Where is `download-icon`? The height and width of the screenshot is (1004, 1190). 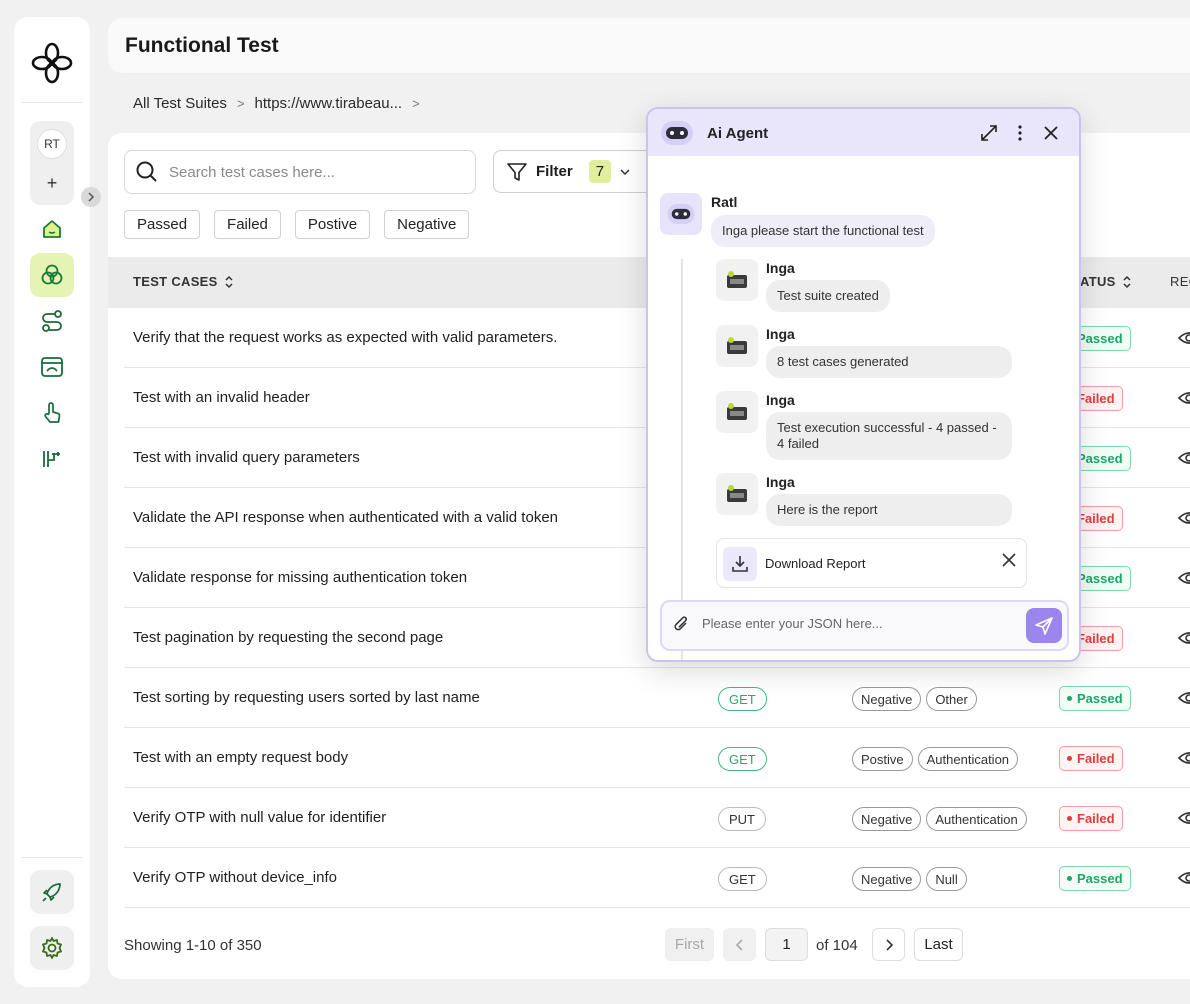 download-icon is located at coordinates (740, 564).